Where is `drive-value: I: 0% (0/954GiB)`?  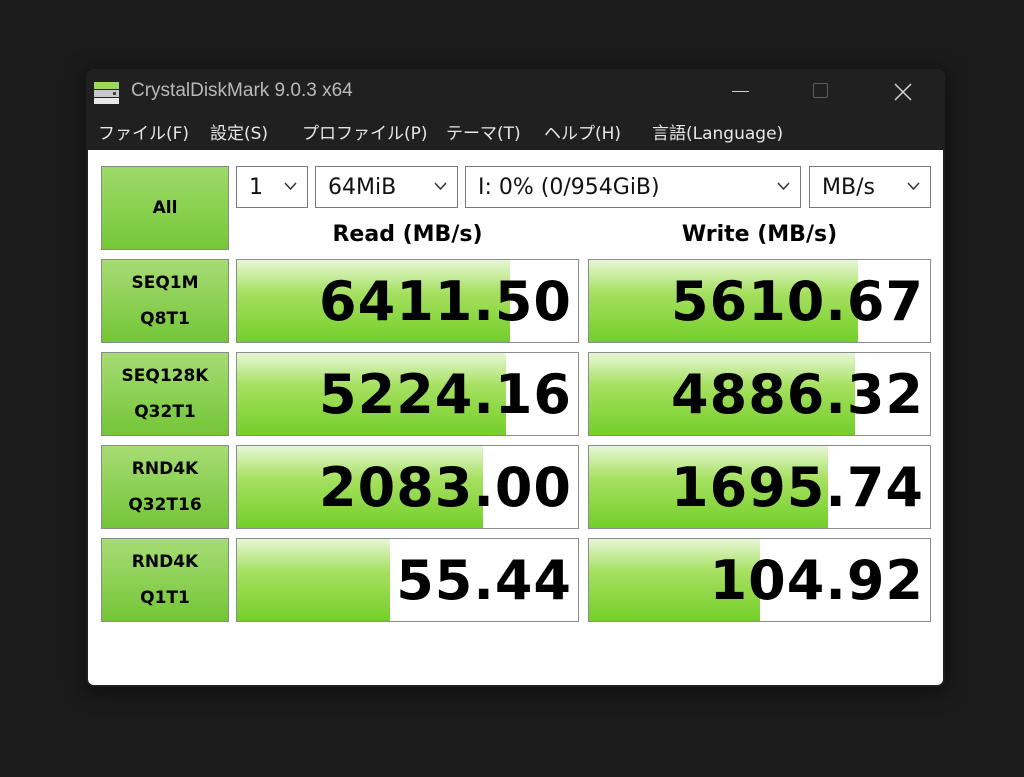
drive-value: I: 0% (0/954GiB) is located at coordinates (569, 187).